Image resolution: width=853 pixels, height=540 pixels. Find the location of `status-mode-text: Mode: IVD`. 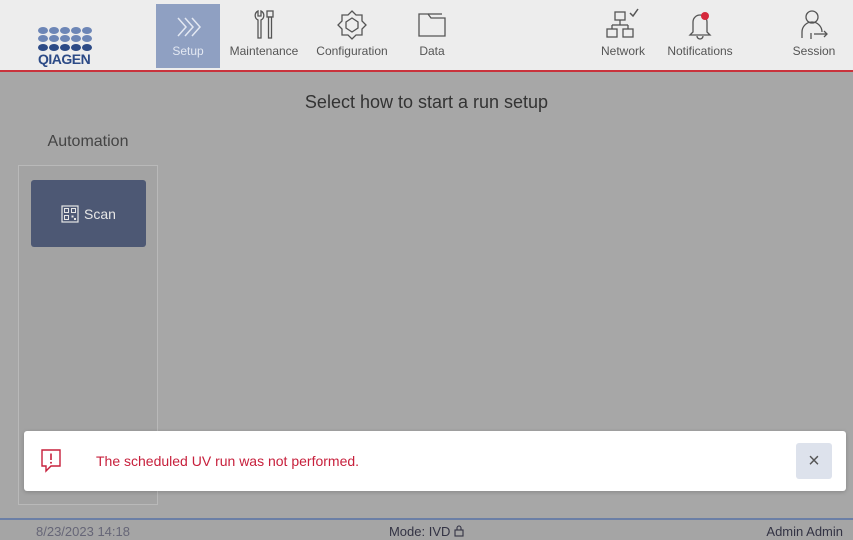

status-mode-text: Mode: IVD is located at coordinates (419, 531).